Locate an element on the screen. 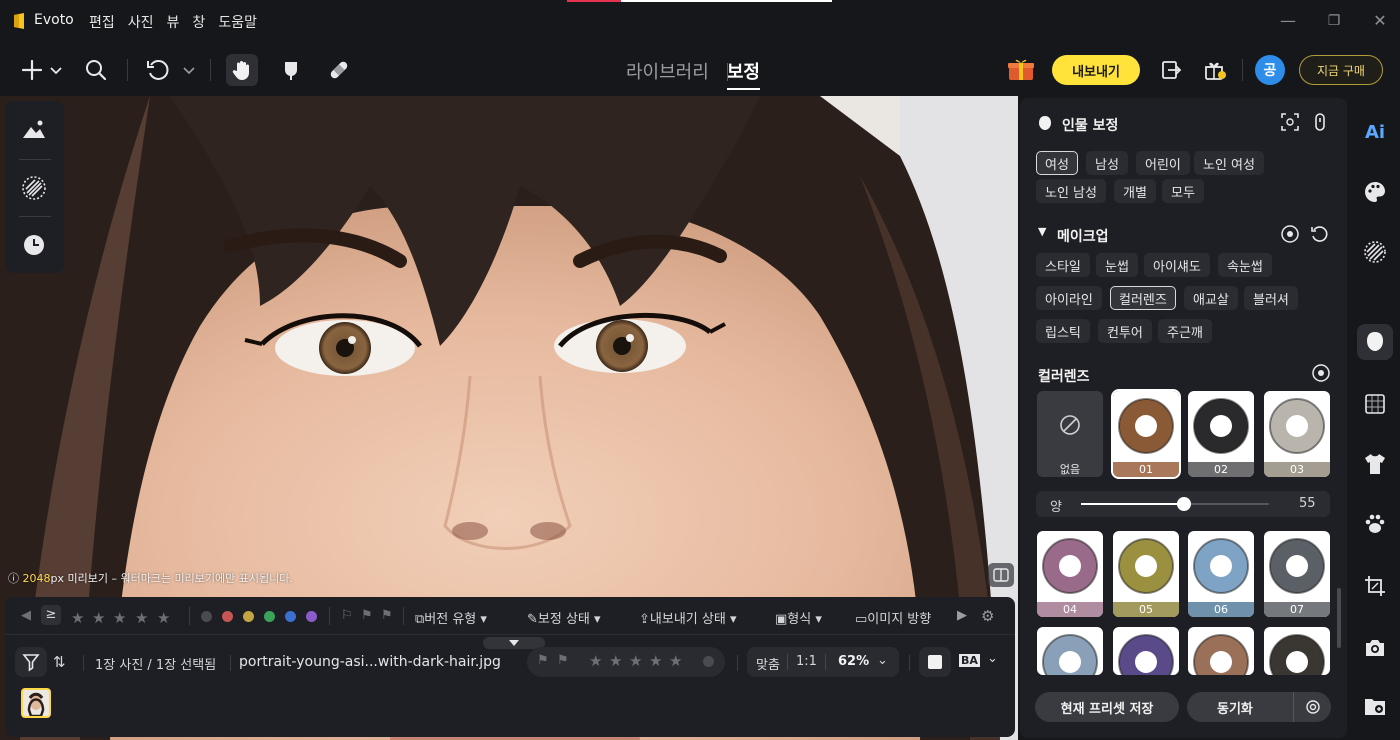 The height and width of the screenshot is (740, 1400). brush-icon is located at coordinates (291, 70).